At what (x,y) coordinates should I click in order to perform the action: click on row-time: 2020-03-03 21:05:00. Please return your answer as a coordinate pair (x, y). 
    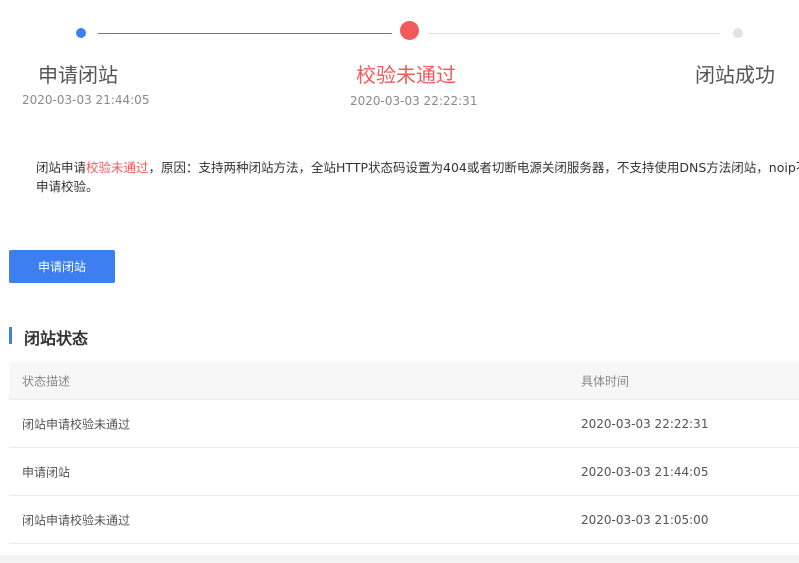
    Looking at the image, I should click on (645, 519).